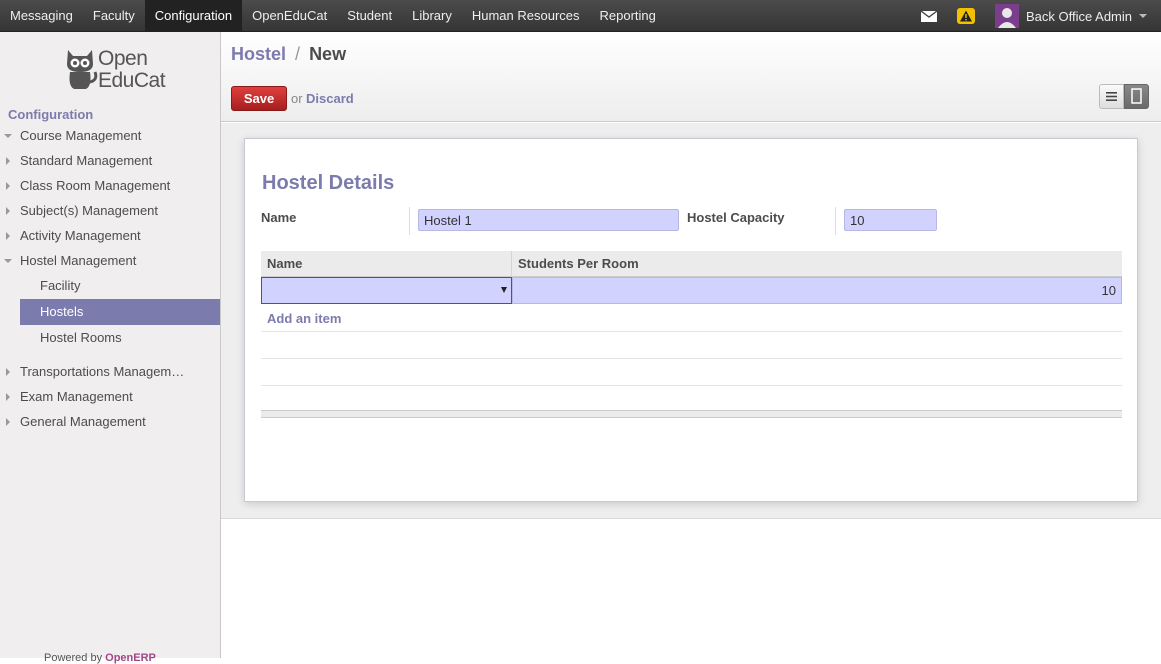 The image size is (1161, 664). I want to click on form-icon, so click(1136, 96).